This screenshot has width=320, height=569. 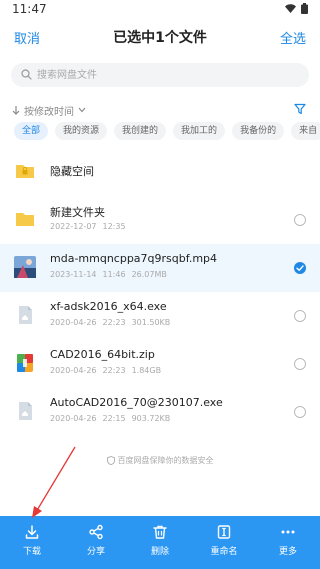 I want to click on more-icon, so click(x=288, y=532).